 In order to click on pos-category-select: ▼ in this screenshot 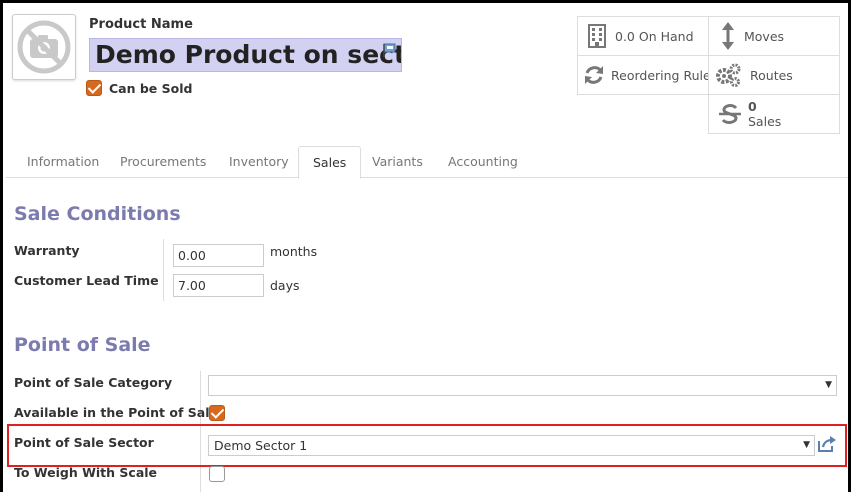, I will do `click(522, 385)`.